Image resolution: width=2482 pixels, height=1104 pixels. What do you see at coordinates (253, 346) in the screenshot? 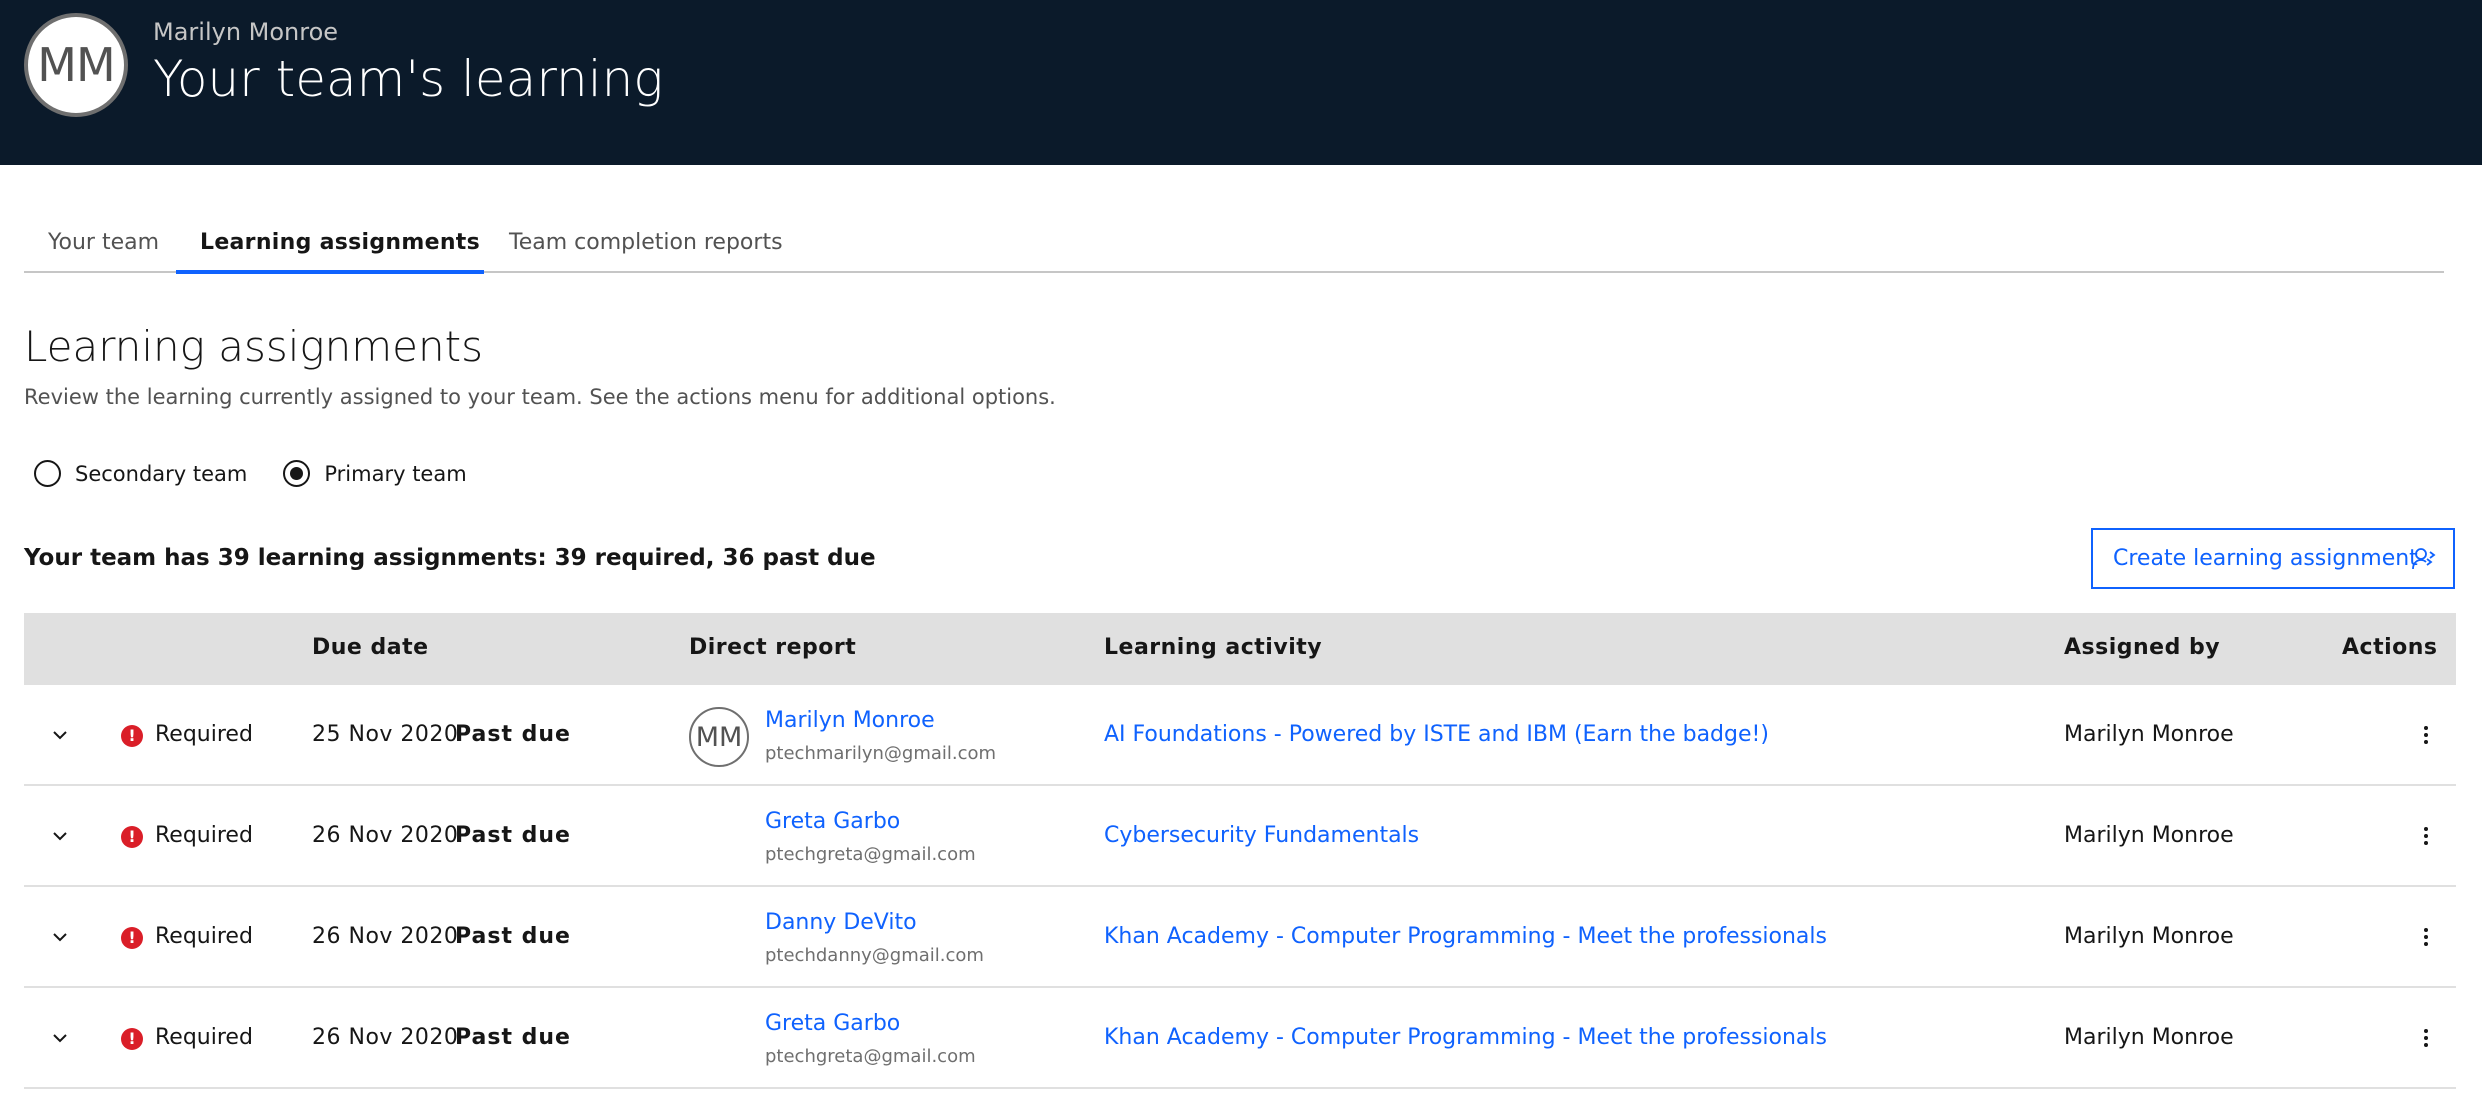
I see `page-title: Learning assignments` at bounding box center [253, 346].